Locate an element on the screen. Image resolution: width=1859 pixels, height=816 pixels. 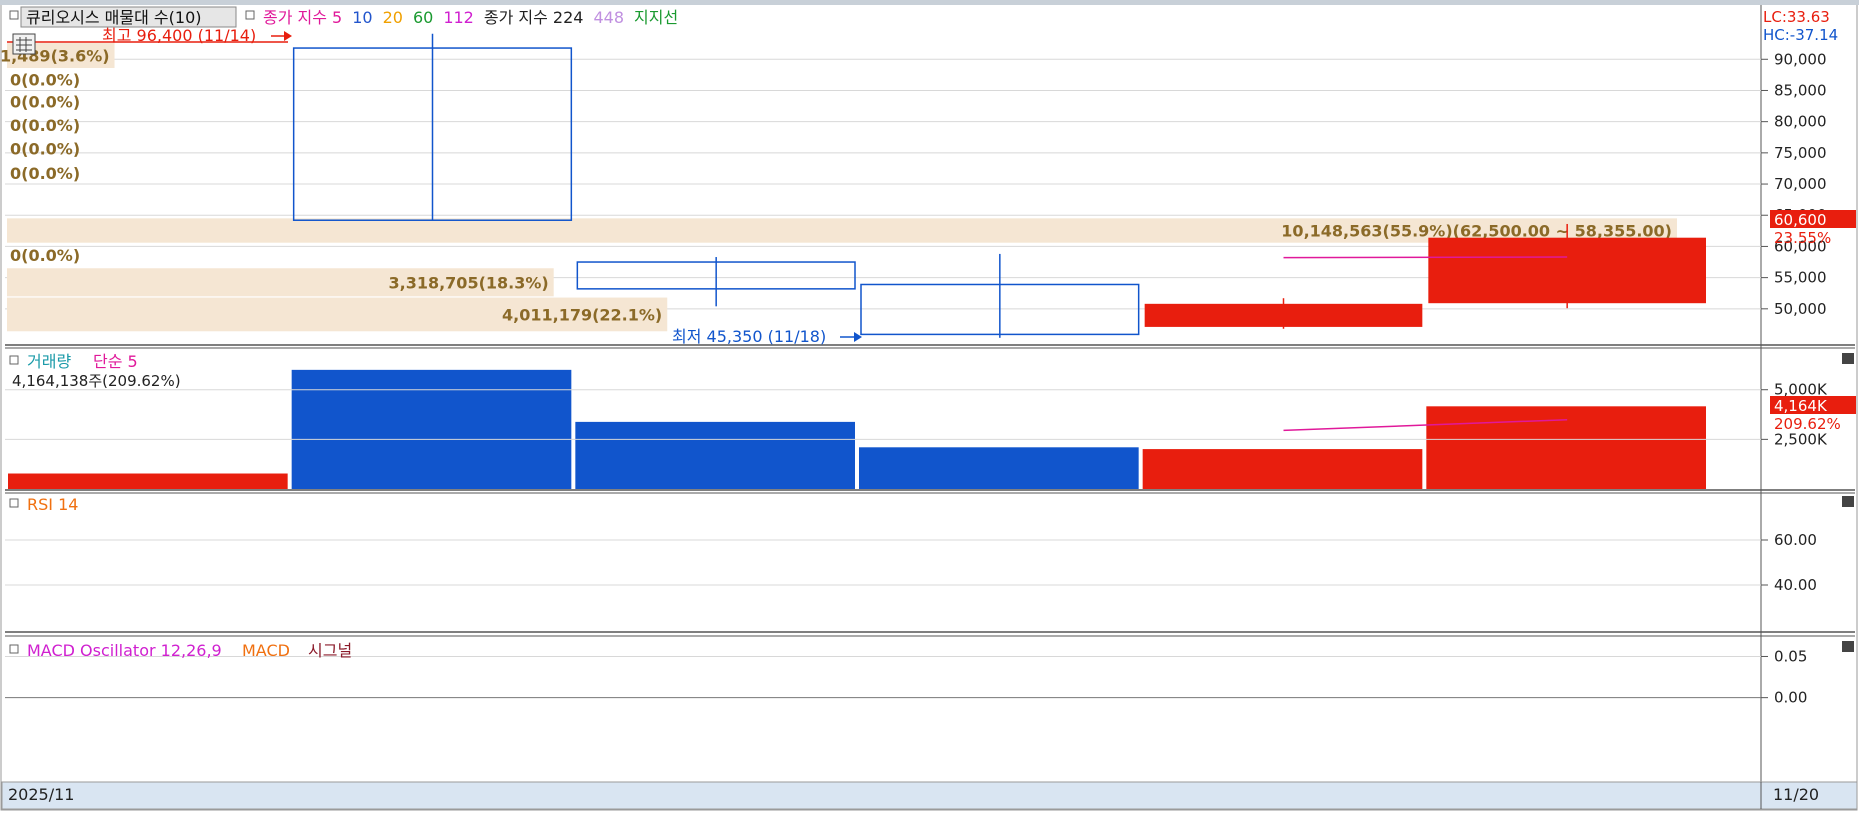
ma-legend: 종가 지수 5 10 20 60 112 종가 지수 224 448 지지선 is located at coordinates (470, 17).